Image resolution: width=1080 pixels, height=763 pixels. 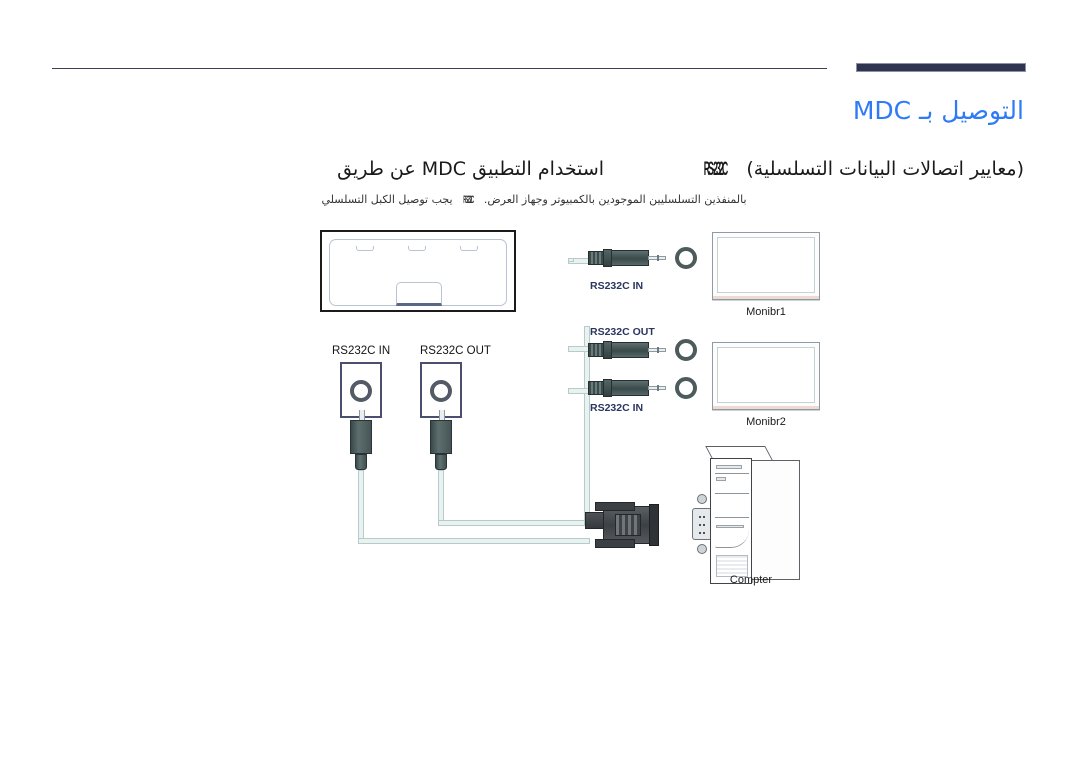 I want to click on dsub-bottom-edge, so click(x=615, y=543).